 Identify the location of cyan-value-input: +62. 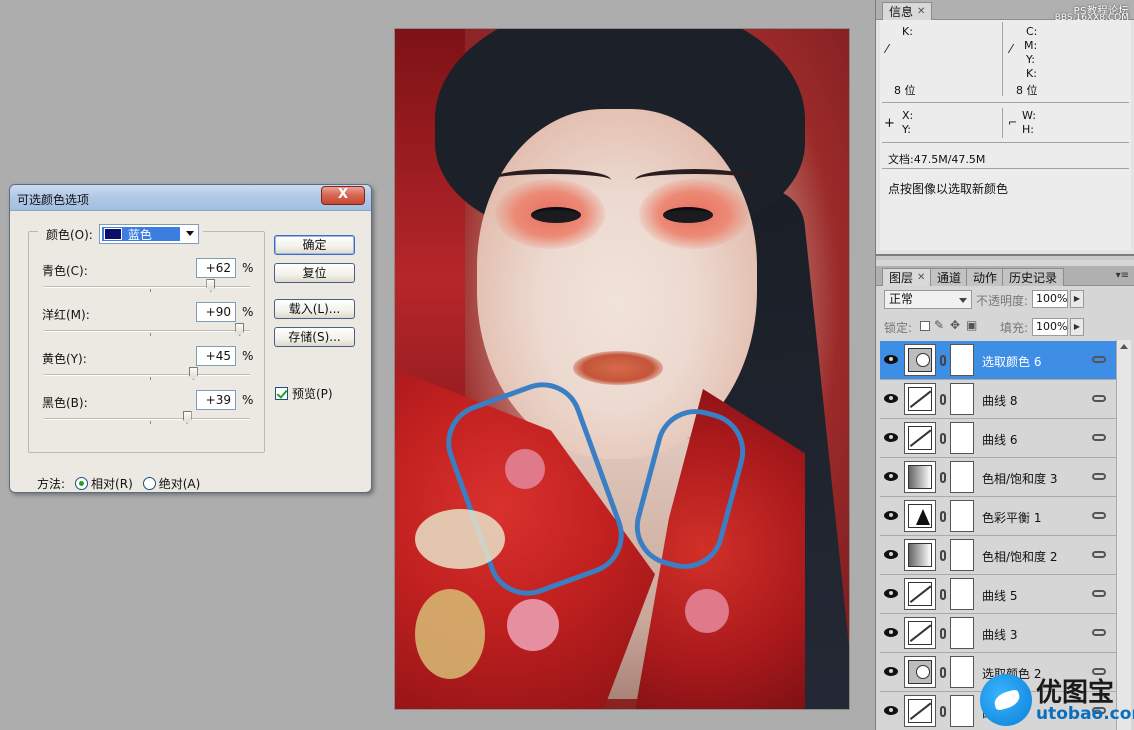
(216, 268).